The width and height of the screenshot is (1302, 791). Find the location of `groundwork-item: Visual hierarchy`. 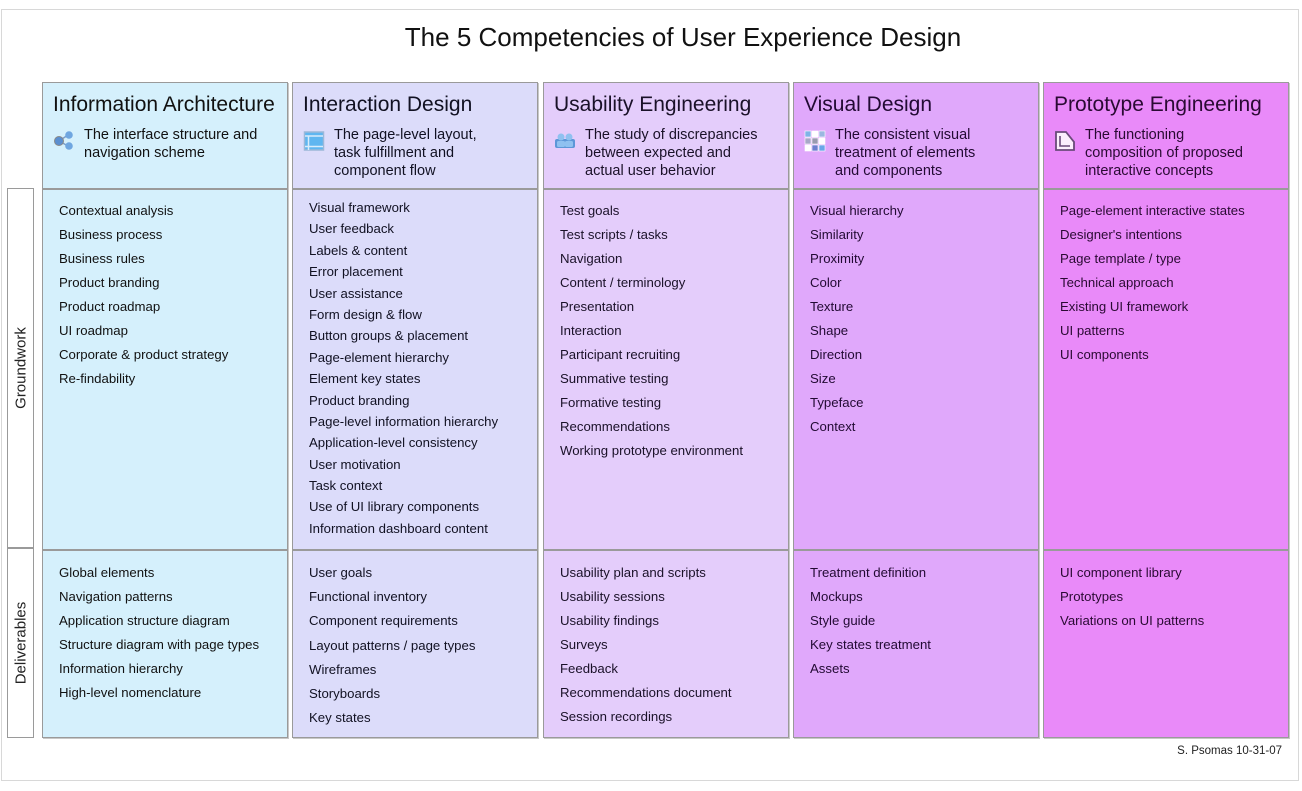

groundwork-item: Visual hierarchy is located at coordinates (857, 210).